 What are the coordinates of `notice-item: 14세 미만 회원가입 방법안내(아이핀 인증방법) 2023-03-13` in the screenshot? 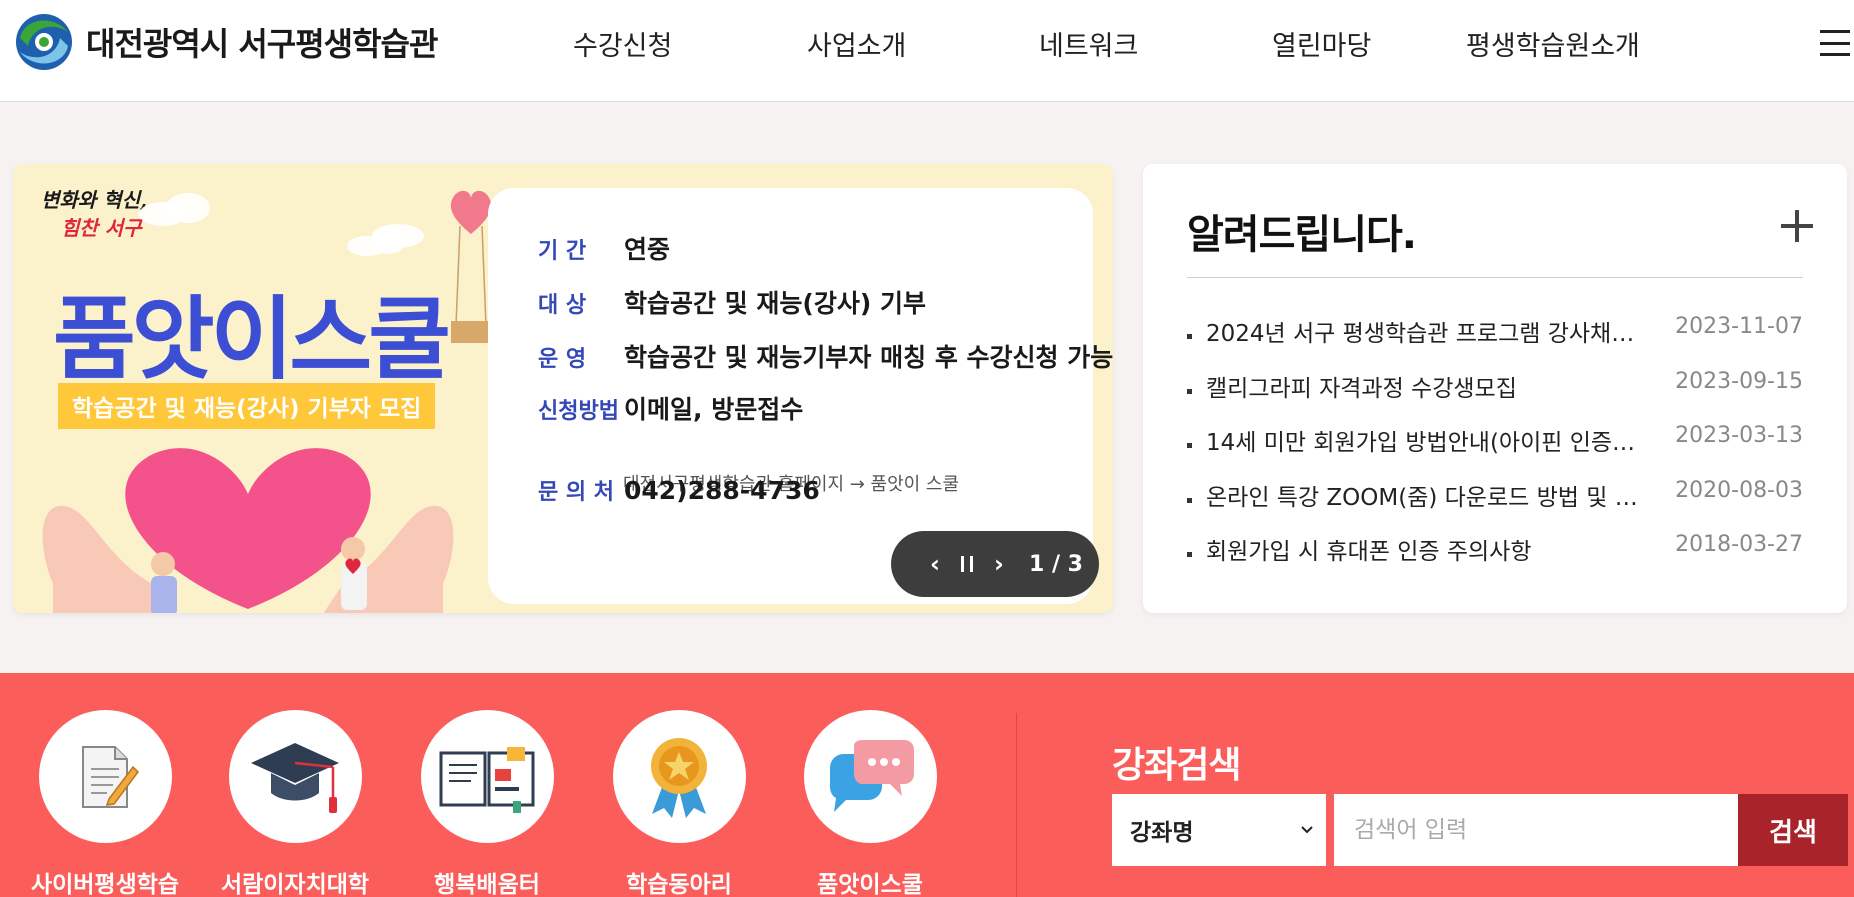 It's located at (1495, 450).